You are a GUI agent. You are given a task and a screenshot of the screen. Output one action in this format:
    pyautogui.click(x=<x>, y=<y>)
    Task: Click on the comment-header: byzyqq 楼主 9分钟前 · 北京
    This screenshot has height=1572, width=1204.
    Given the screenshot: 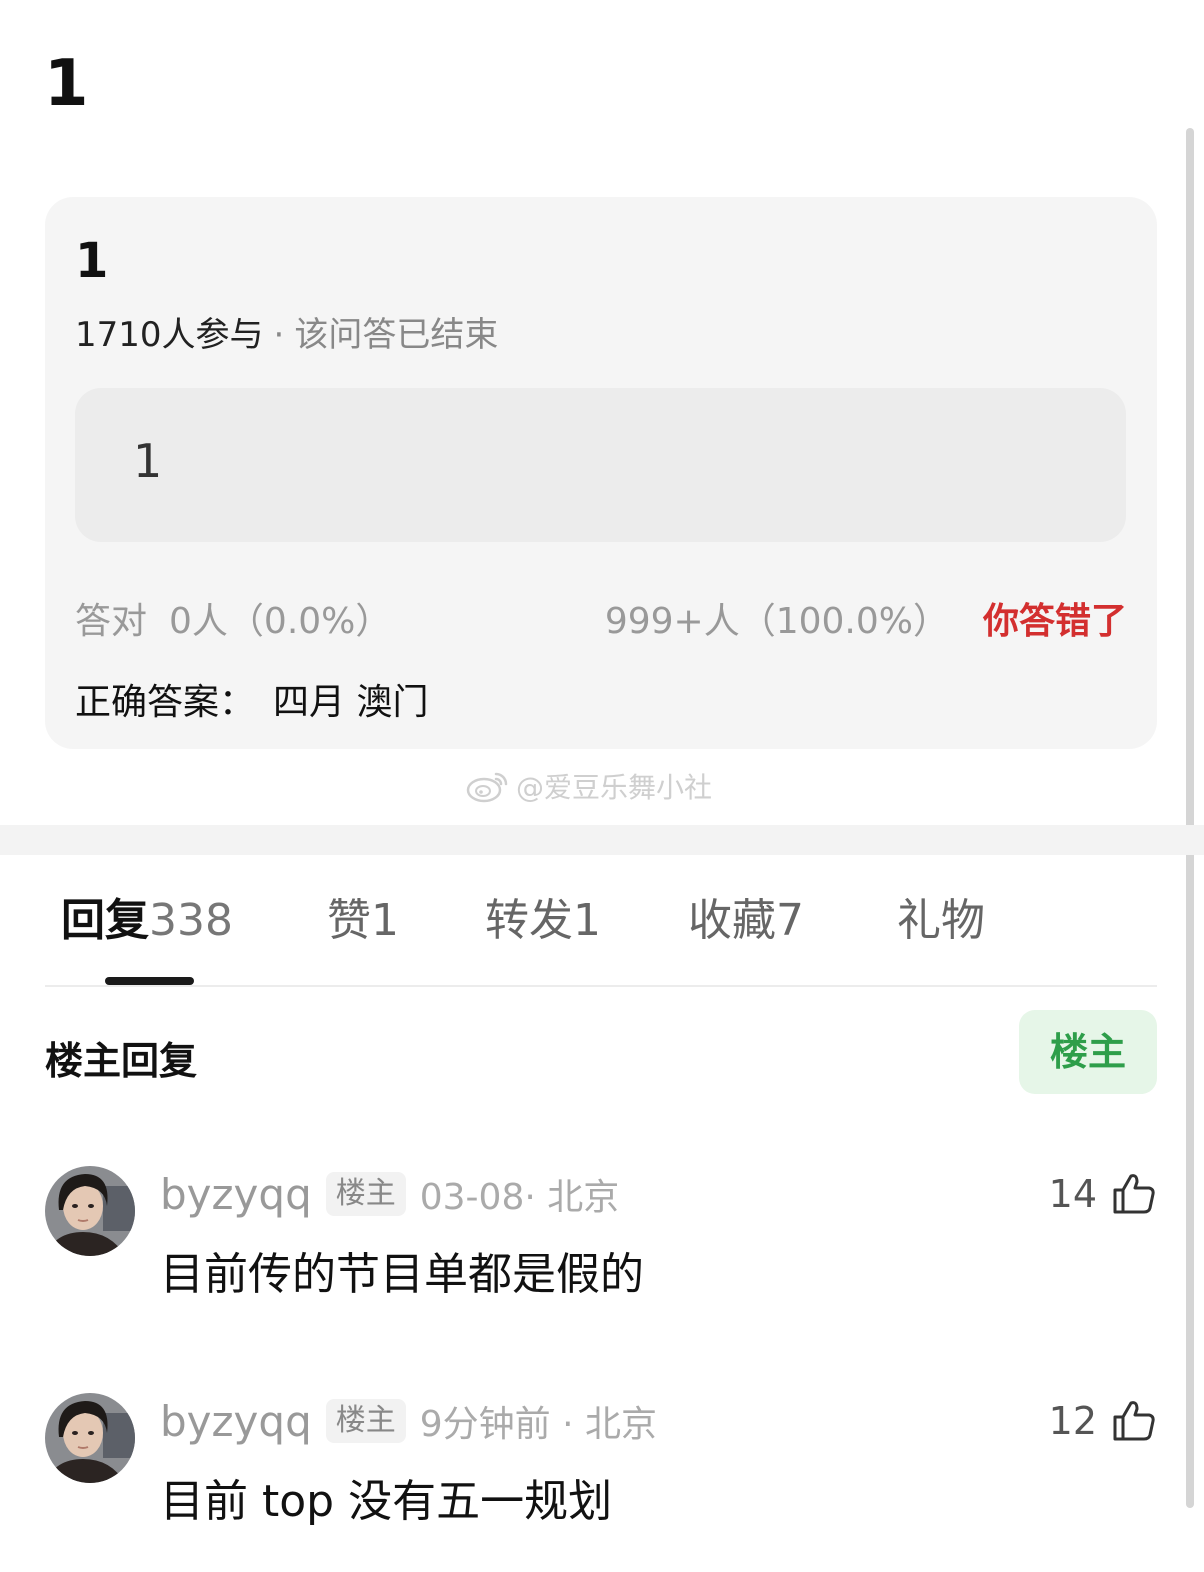 What is the action you would take?
    pyautogui.click(x=408, y=1421)
    